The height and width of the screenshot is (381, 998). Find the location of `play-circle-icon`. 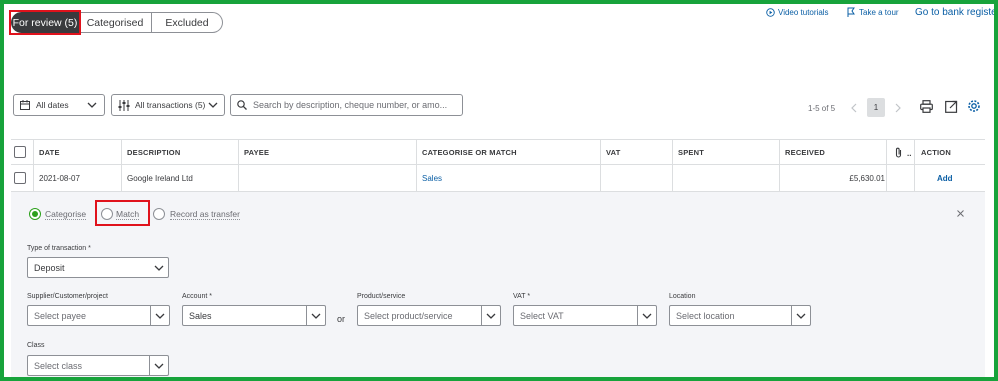

play-circle-icon is located at coordinates (770, 12).